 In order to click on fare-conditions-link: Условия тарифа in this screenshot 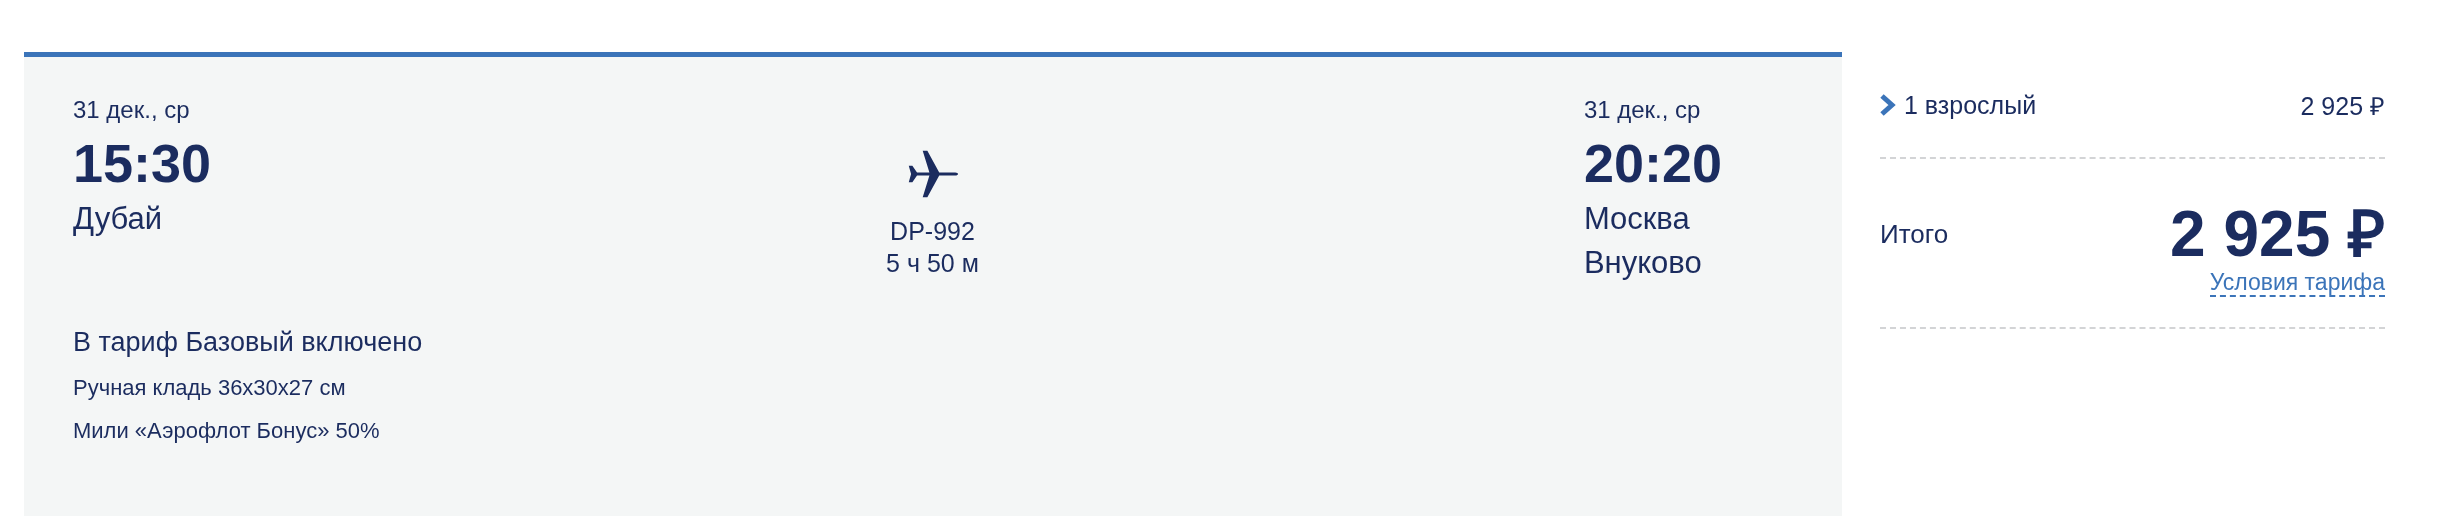, I will do `click(2297, 283)`.